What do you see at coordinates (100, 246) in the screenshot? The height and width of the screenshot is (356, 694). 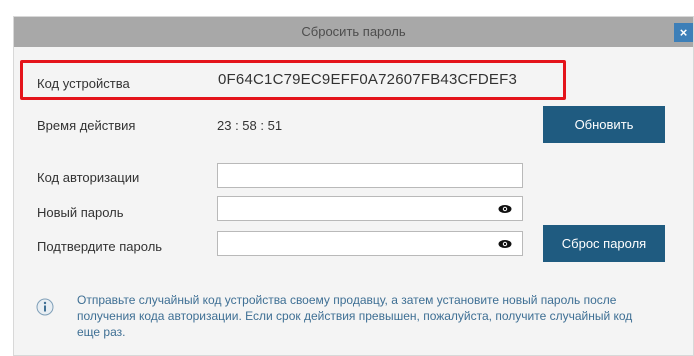 I see `confirm-password-label: Подтвердите пароль` at bounding box center [100, 246].